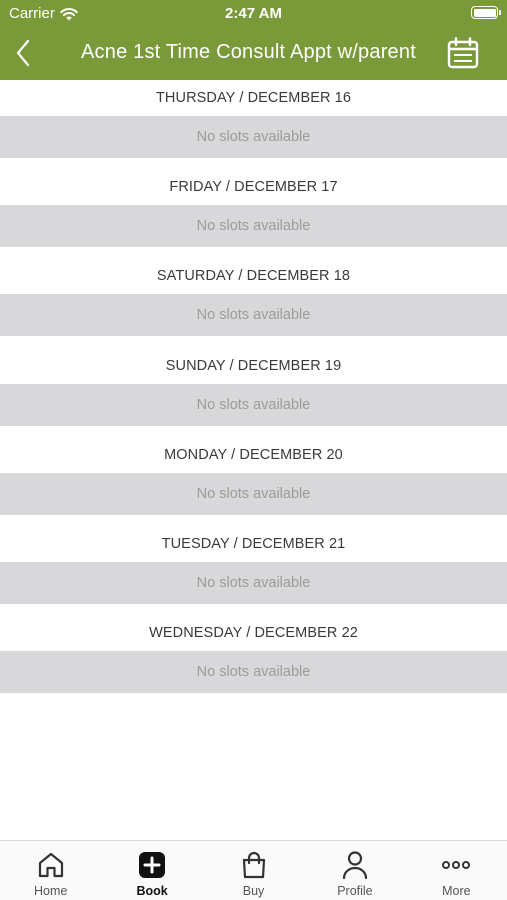 This screenshot has height=900, width=507. I want to click on tab-label: Profile, so click(355, 891).